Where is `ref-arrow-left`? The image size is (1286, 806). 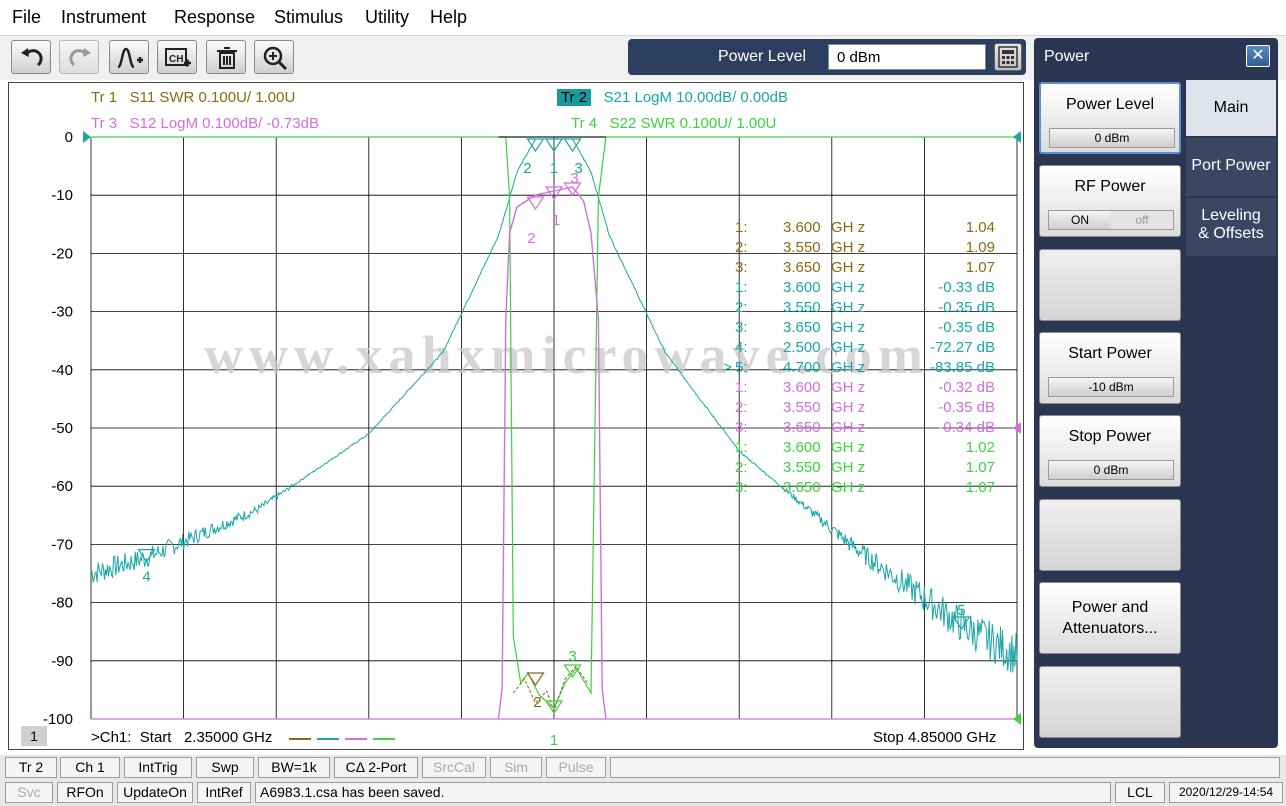 ref-arrow-left is located at coordinates (87, 137).